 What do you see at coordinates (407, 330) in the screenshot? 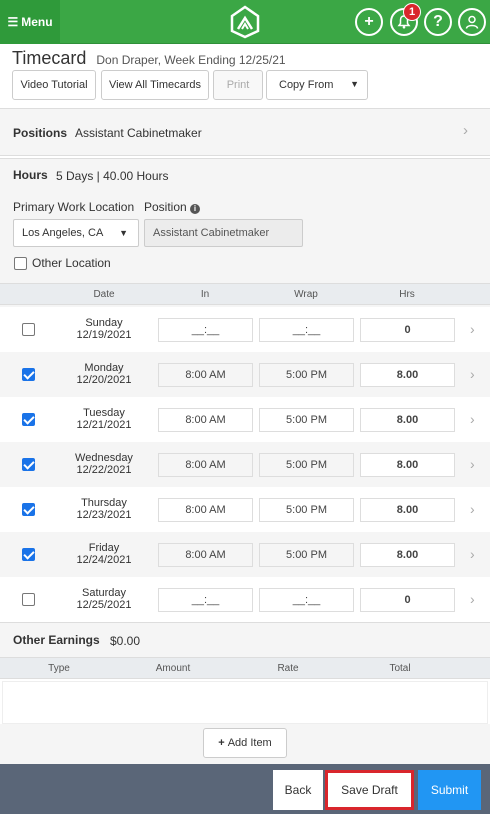
I see `hours-field: 0` at bounding box center [407, 330].